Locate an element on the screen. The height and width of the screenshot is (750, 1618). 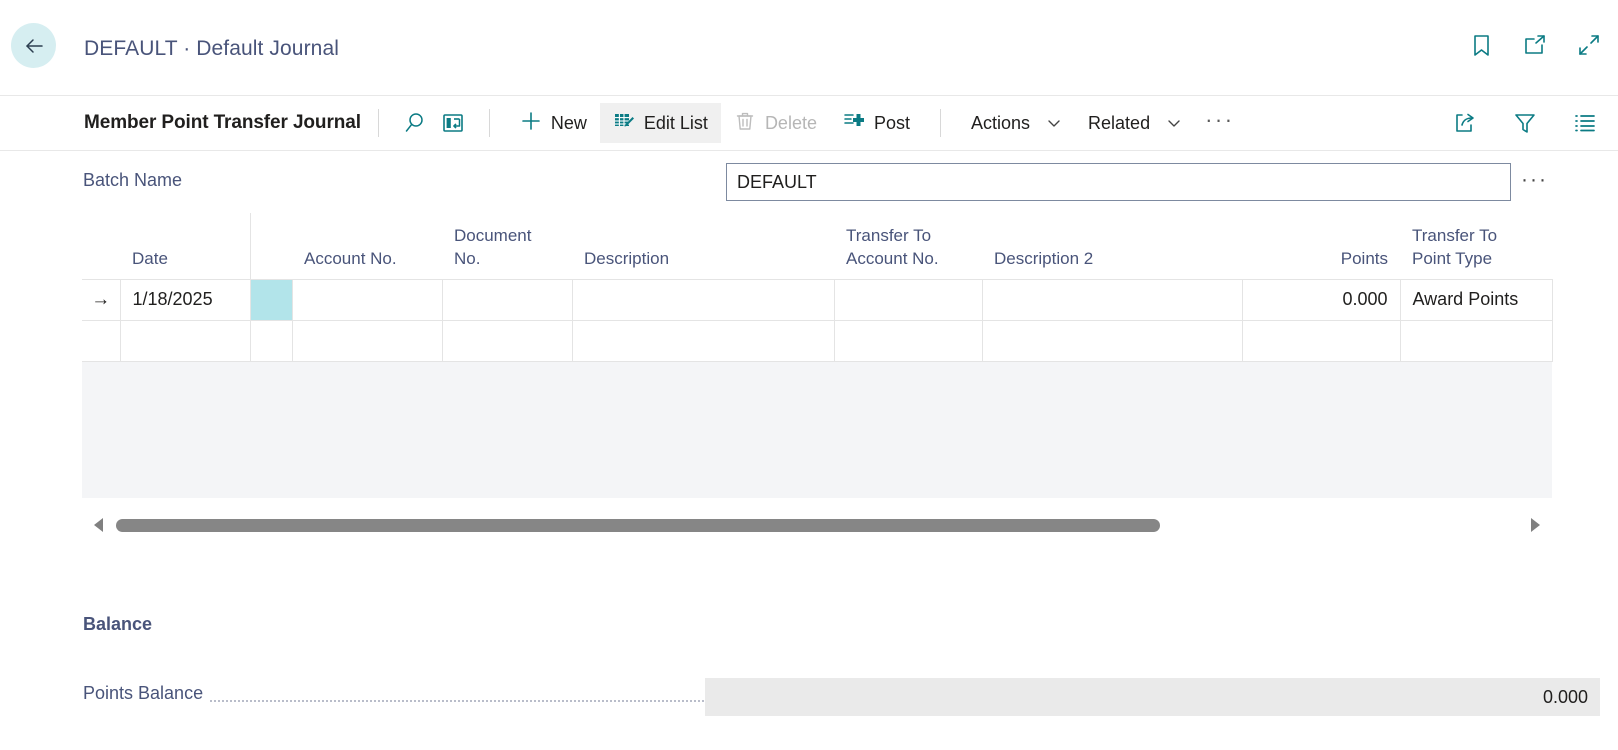
back-arrow-icon is located at coordinates (34, 46).